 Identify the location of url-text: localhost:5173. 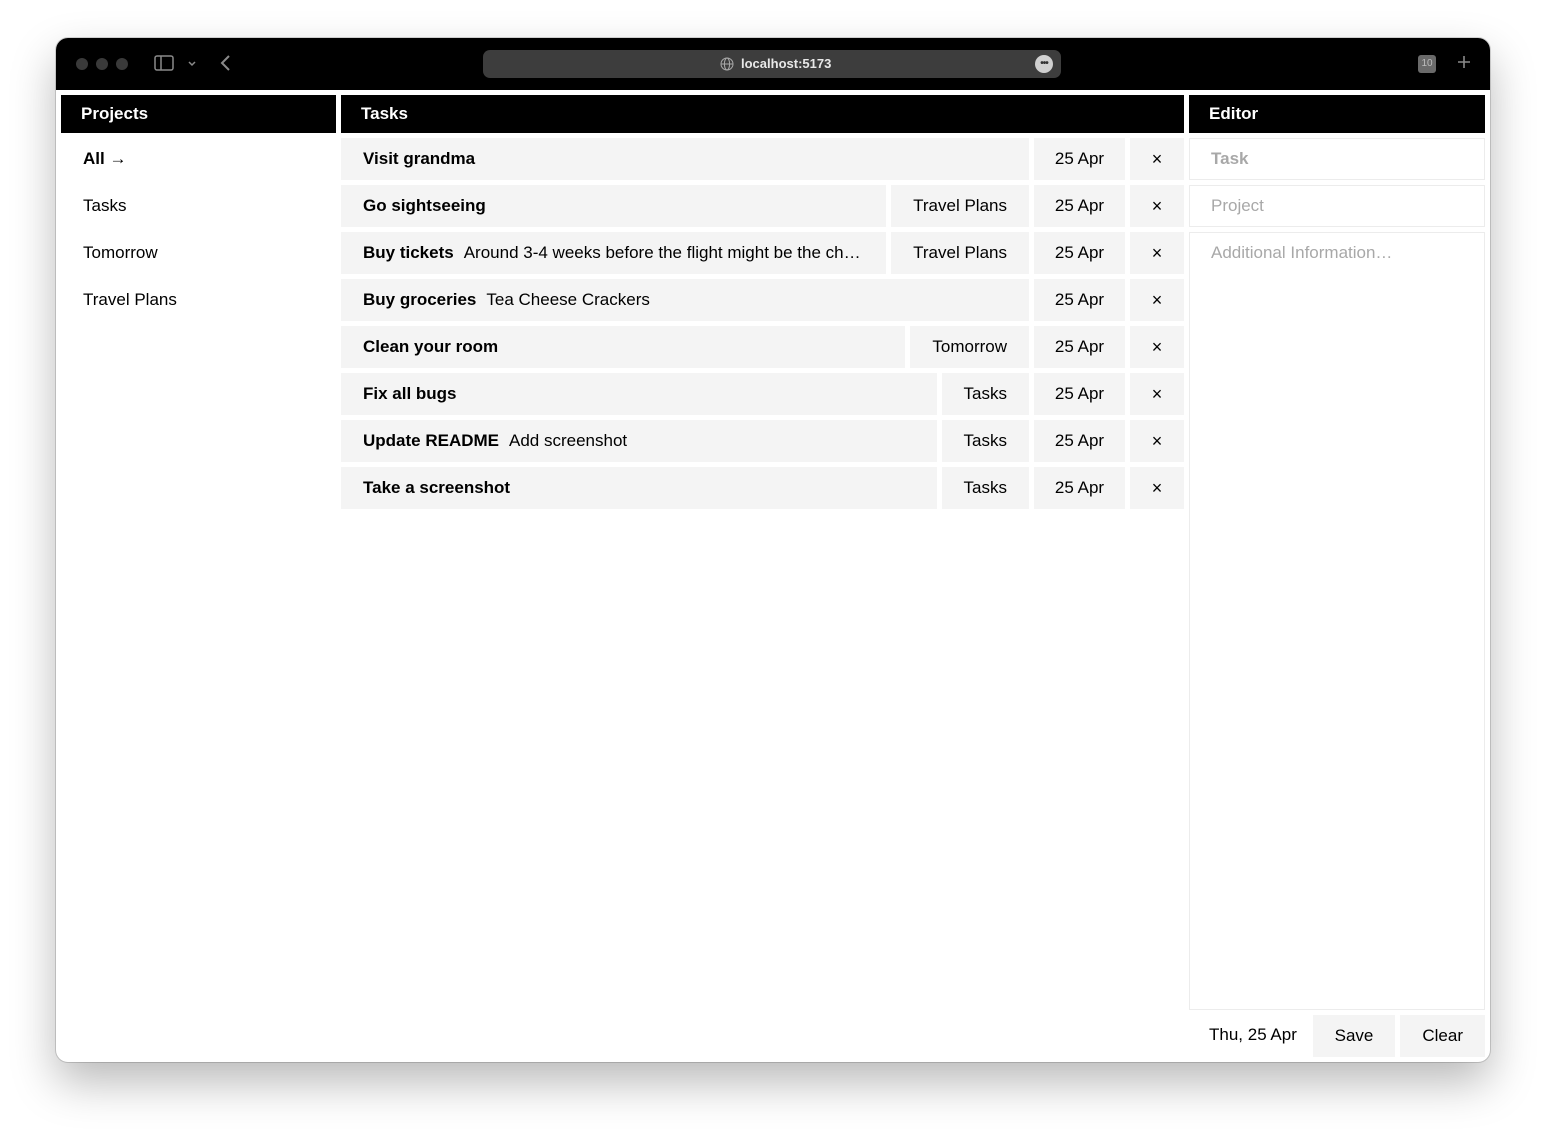
(786, 63).